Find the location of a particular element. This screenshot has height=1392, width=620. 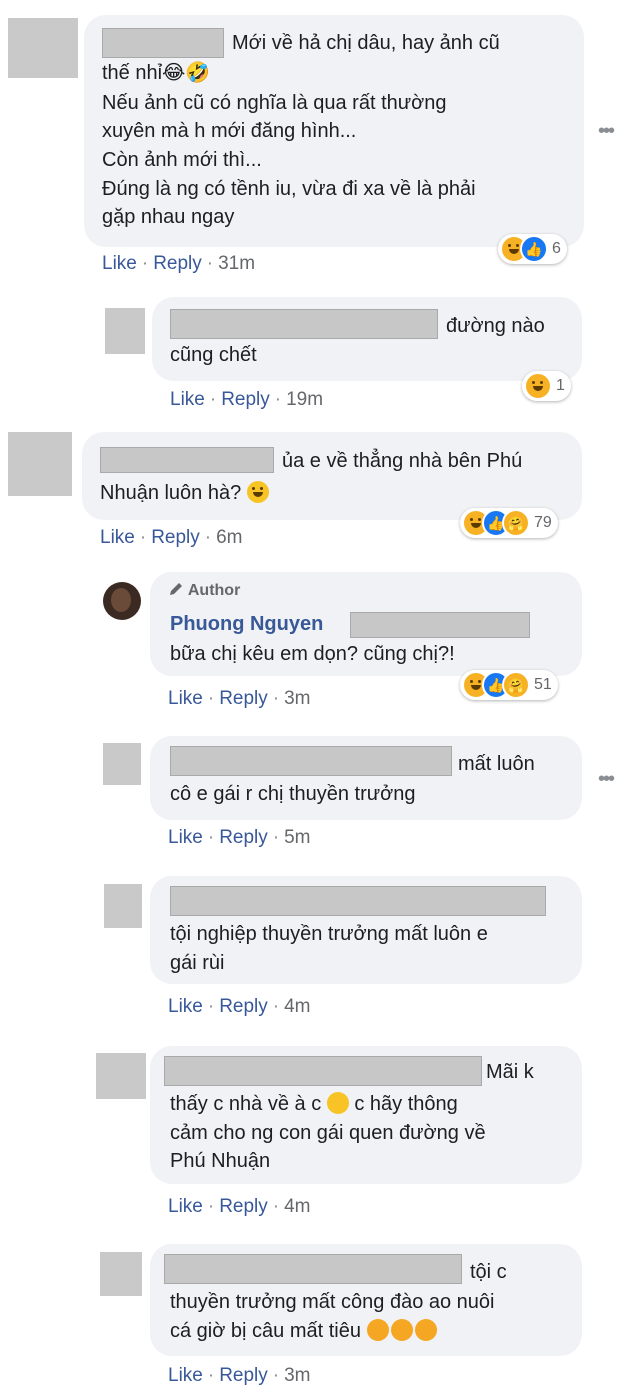

comment-text-line: cảm cho ng con gái quen đường về is located at coordinates (328, 1133).